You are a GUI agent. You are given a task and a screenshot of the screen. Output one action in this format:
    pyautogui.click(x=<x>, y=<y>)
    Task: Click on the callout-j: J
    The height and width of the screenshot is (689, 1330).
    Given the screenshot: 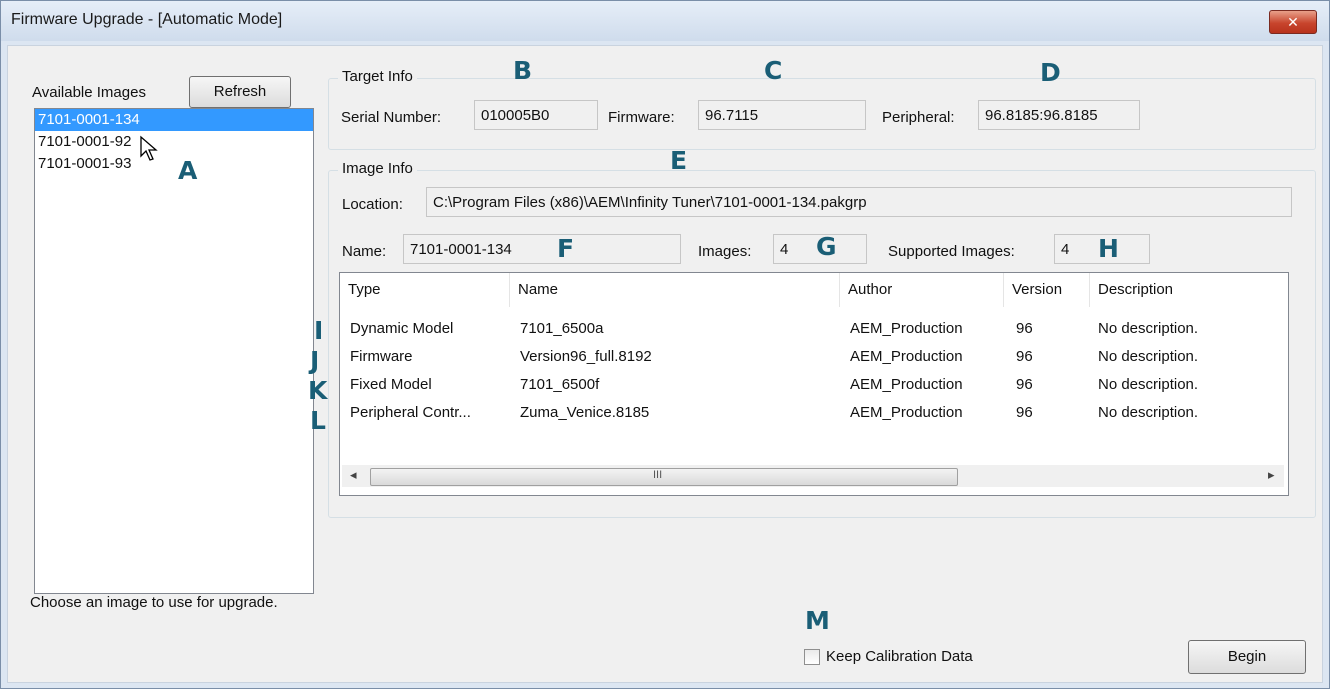 What is the action you would take?
    pyautogui.click(x=315, y=360)
    